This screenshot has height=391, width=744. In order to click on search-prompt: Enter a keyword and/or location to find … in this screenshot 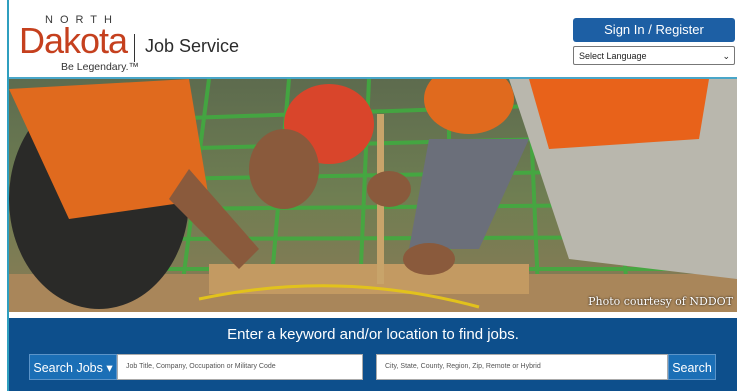, I will do `click(373, 334)`.